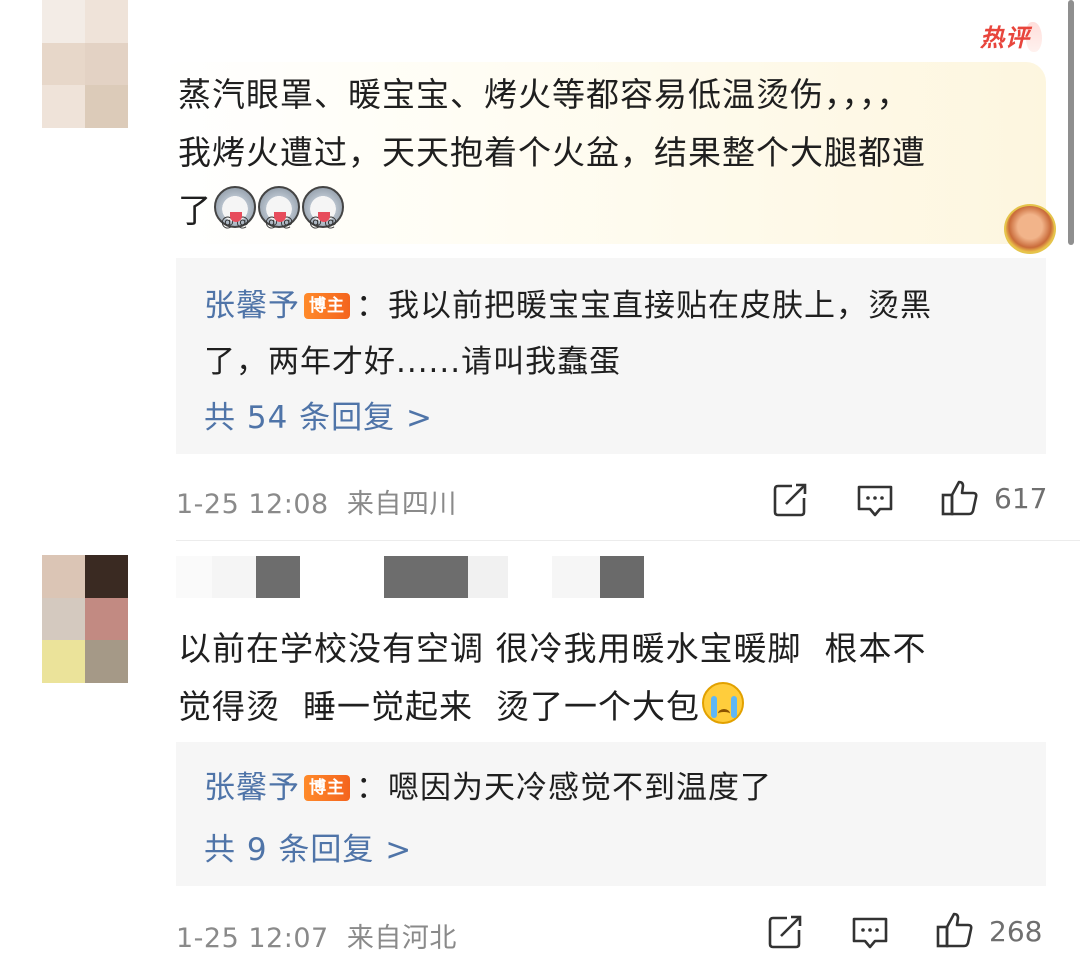 The width and height of the screenshot is (1080, 965). What do you see at coordinates (722, 703) in the screenshot?
I see `crying-face-emoji-icon` at bounding box center [722, 703].